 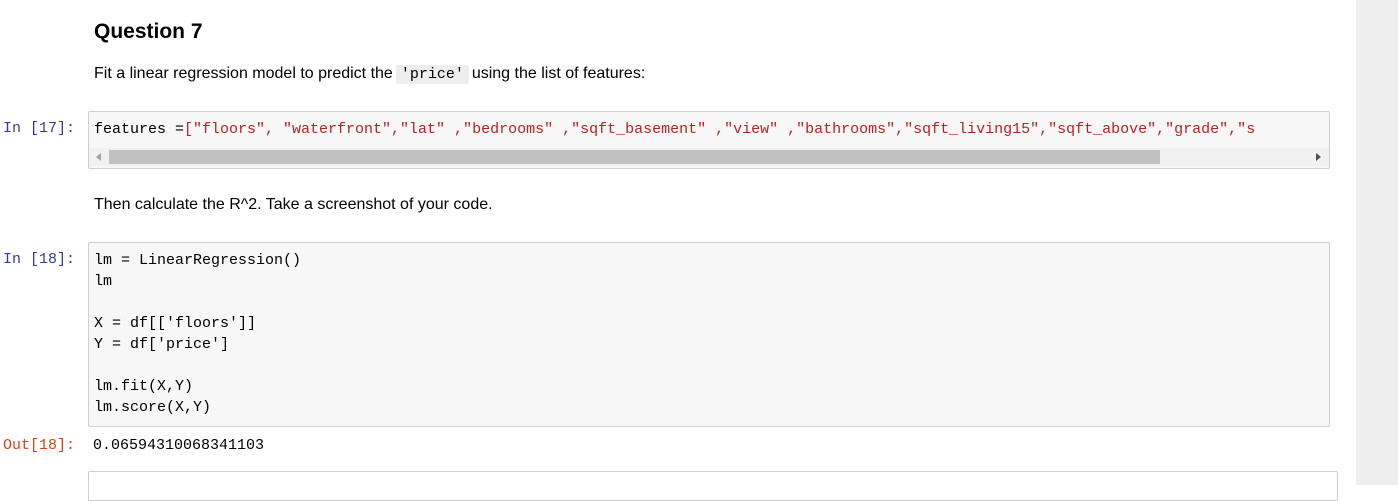 What do you see at coordinates (39, 128) in the screenshot?
I see `cell17-prompt: In [17]:` at bounding box center [39, 128].